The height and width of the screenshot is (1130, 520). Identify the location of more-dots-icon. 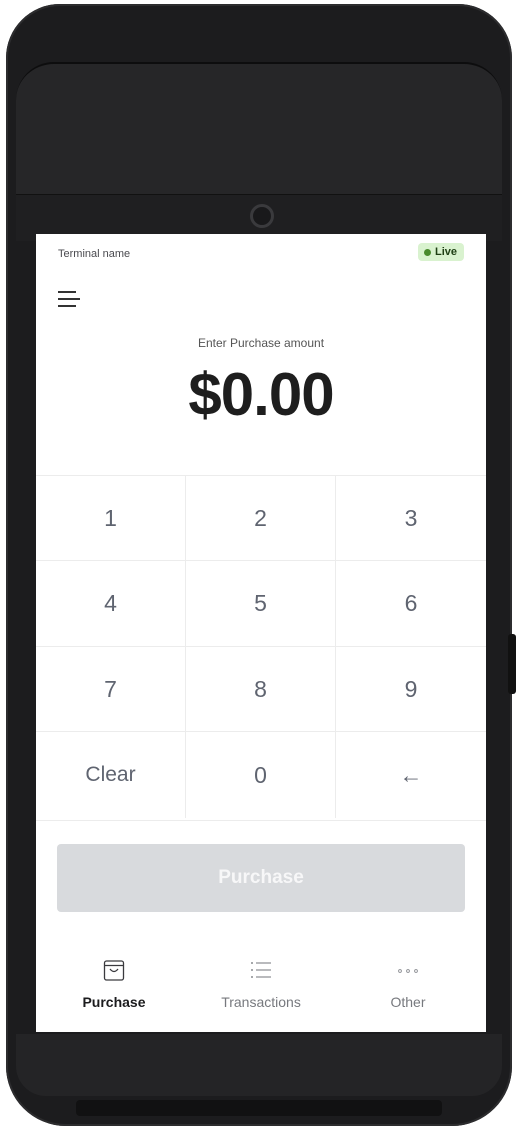
(408, 971).